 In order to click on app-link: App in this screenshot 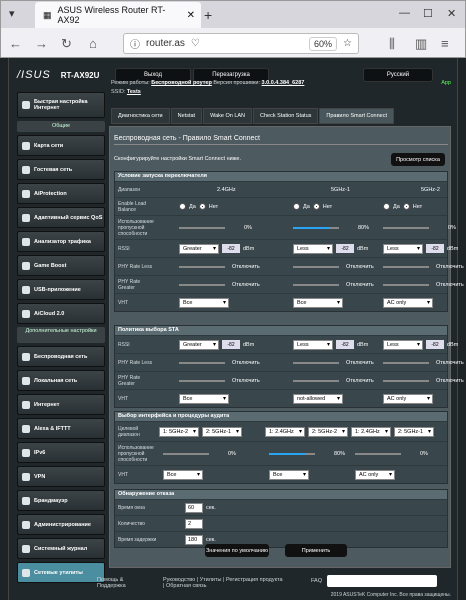, I will do `click(446, 83)`.